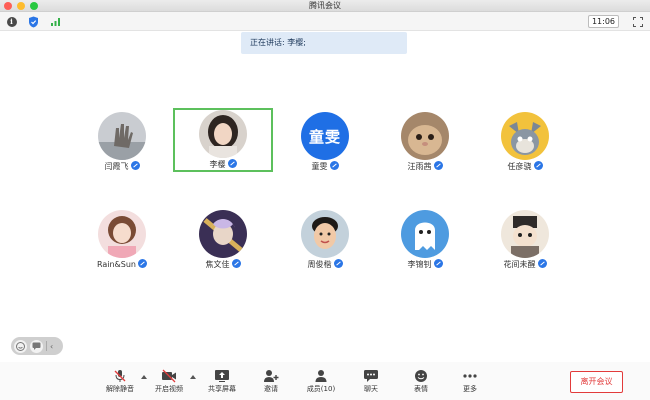 The image size is (650, 400). What do you see at coordinates (525, 264) in the screenshot?
I see `participant-name: 花间未醒` at bounding box center [525, 264].